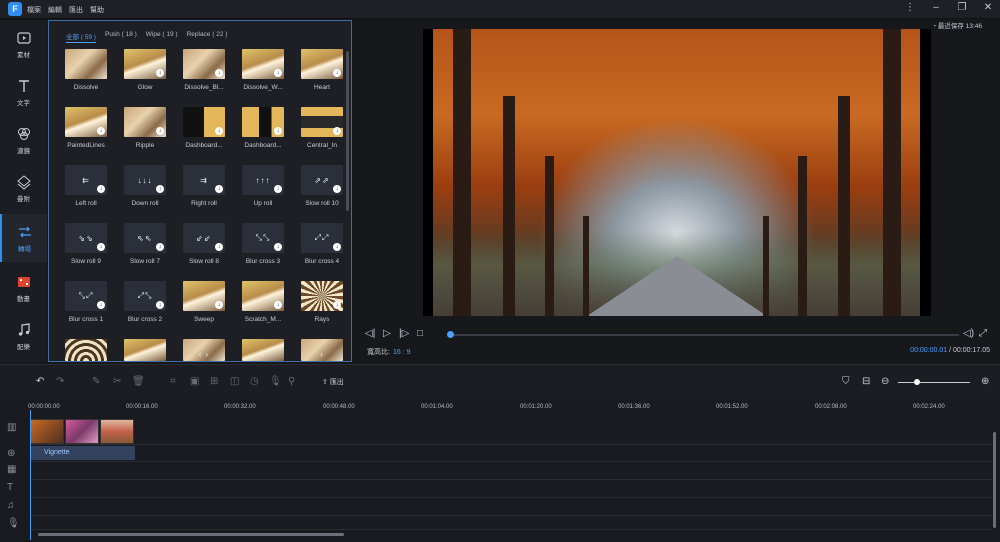  Describe the element at coordinates (968, 333) in the screenshot. I see `volume-icon: ◁)` at that location.